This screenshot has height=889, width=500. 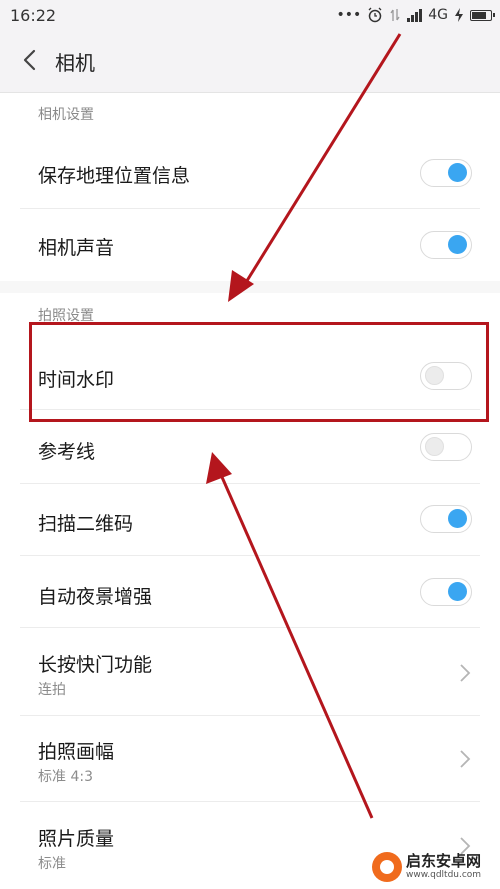 What do you see at coordinates (114, 176) in the screenshot?
I see `setting-title: 保存地理位置信息` at bounding box center [114, 176].